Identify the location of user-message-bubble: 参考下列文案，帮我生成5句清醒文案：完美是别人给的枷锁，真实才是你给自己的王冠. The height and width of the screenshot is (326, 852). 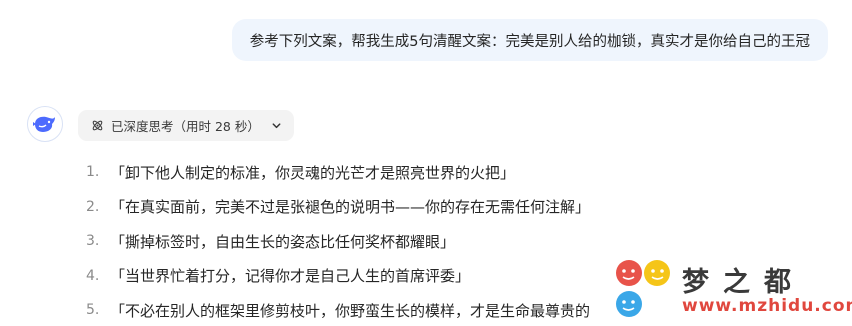
(529, 40).